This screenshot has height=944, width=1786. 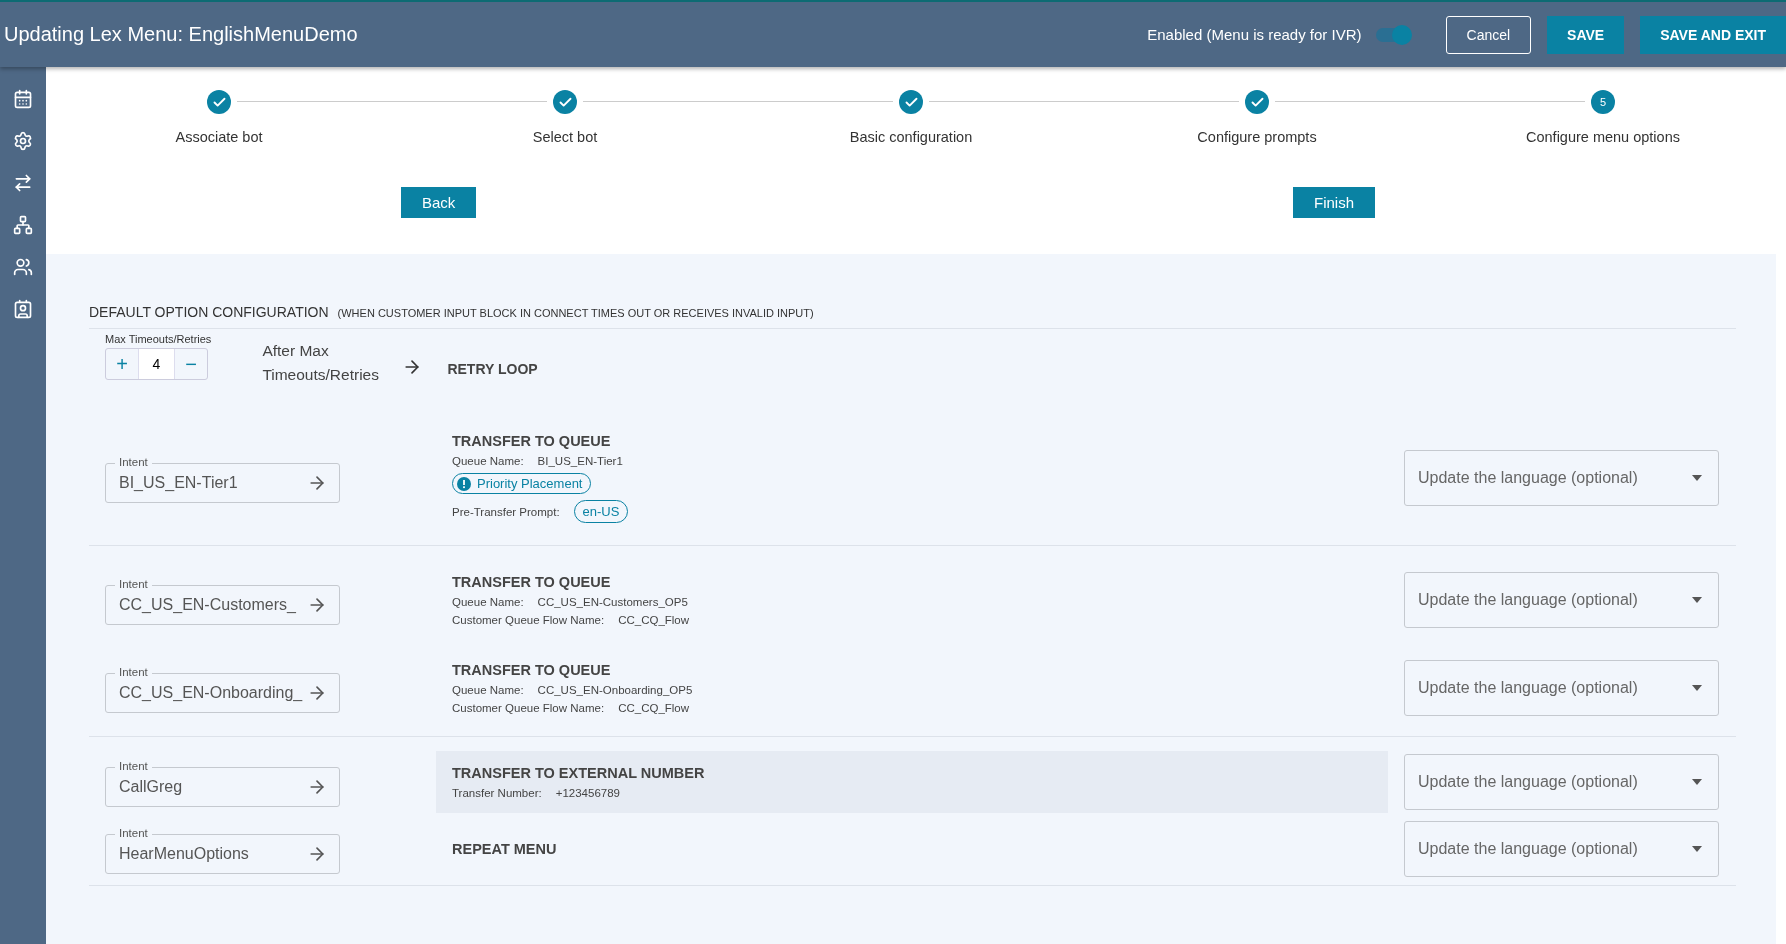 I want to click on max-retries-label: Max Timeouts/Retries, so click(x=158, y=339).